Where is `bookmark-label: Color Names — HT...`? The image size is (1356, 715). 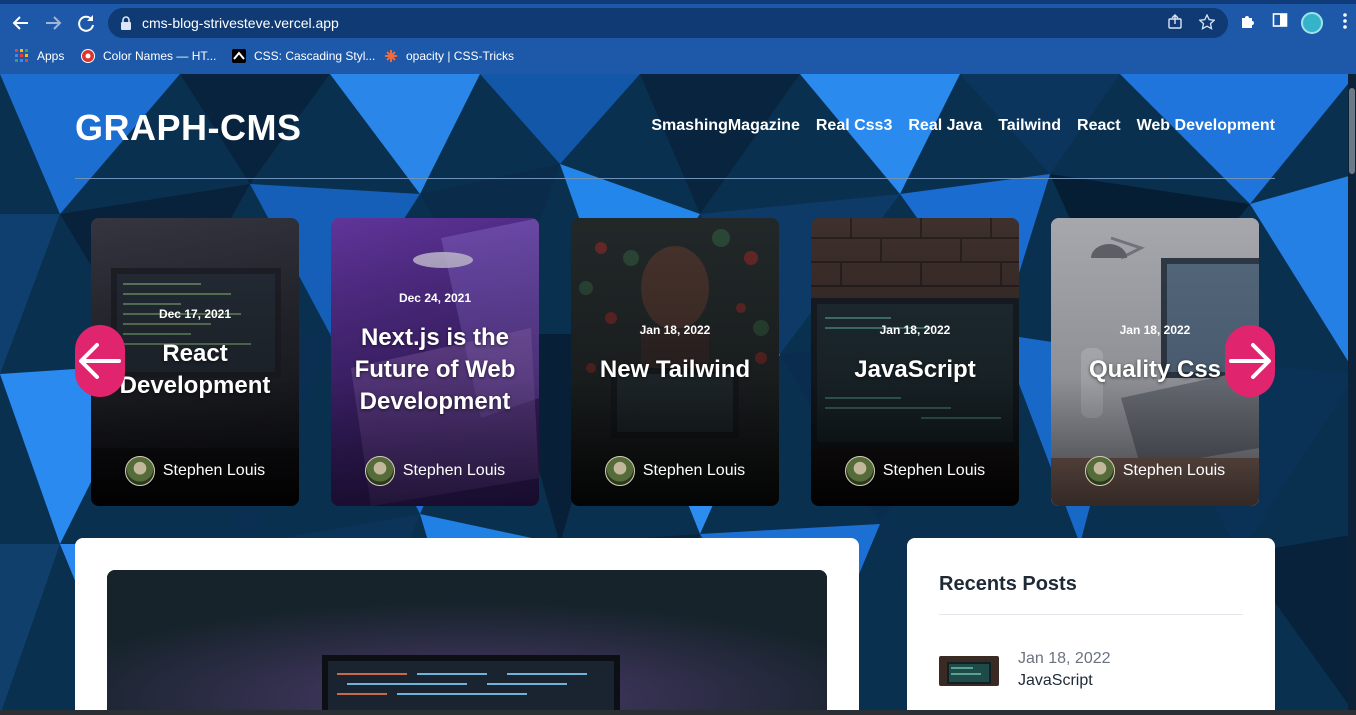 bookmark-label: Color Names — HT... is located at coordinates (160, 56).